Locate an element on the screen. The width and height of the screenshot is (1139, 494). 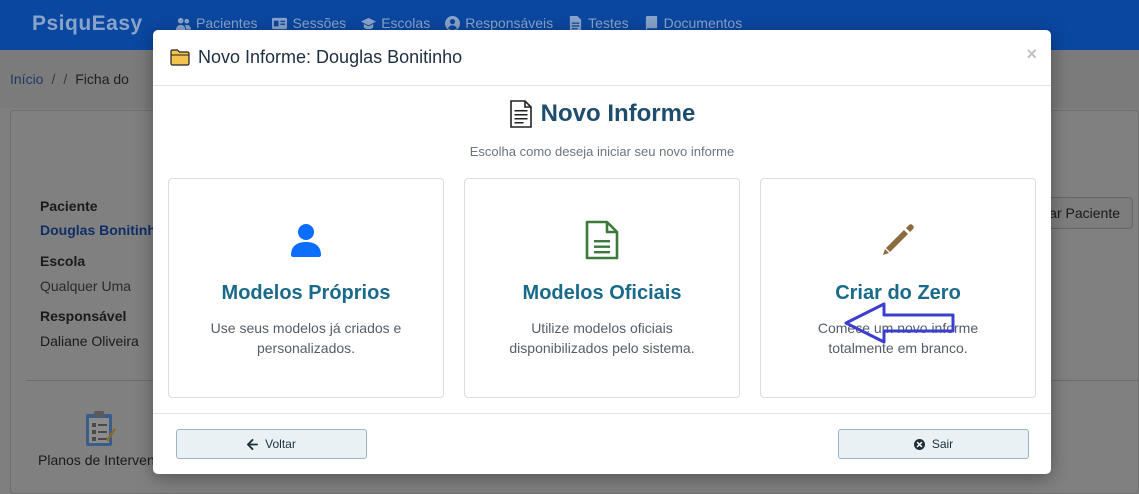
exit-button: Sair is located at coordinates (933, 444).